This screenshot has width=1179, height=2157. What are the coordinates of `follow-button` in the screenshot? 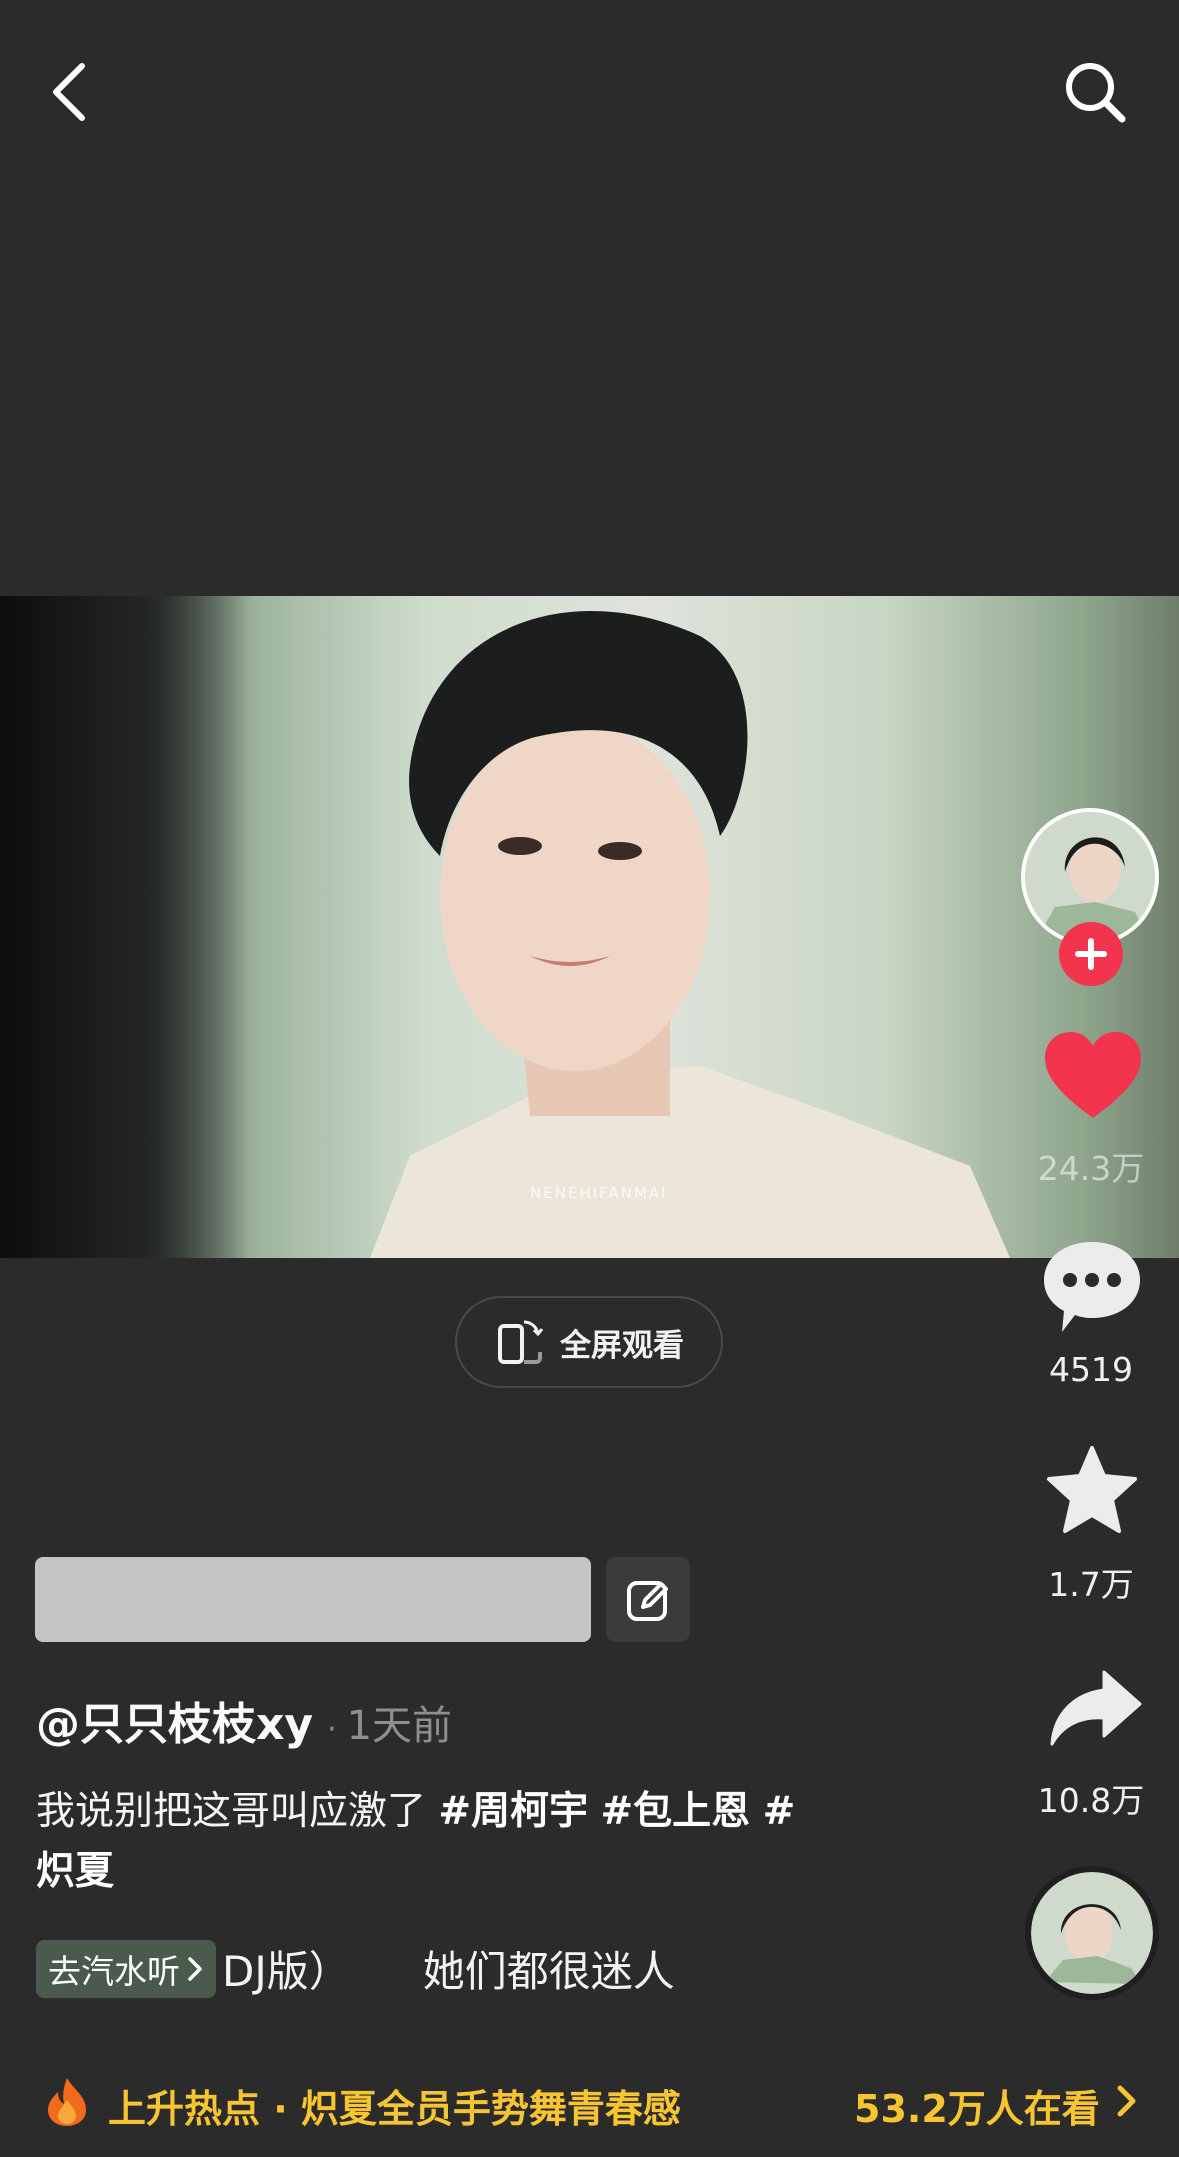 It's located at (1091, 954).